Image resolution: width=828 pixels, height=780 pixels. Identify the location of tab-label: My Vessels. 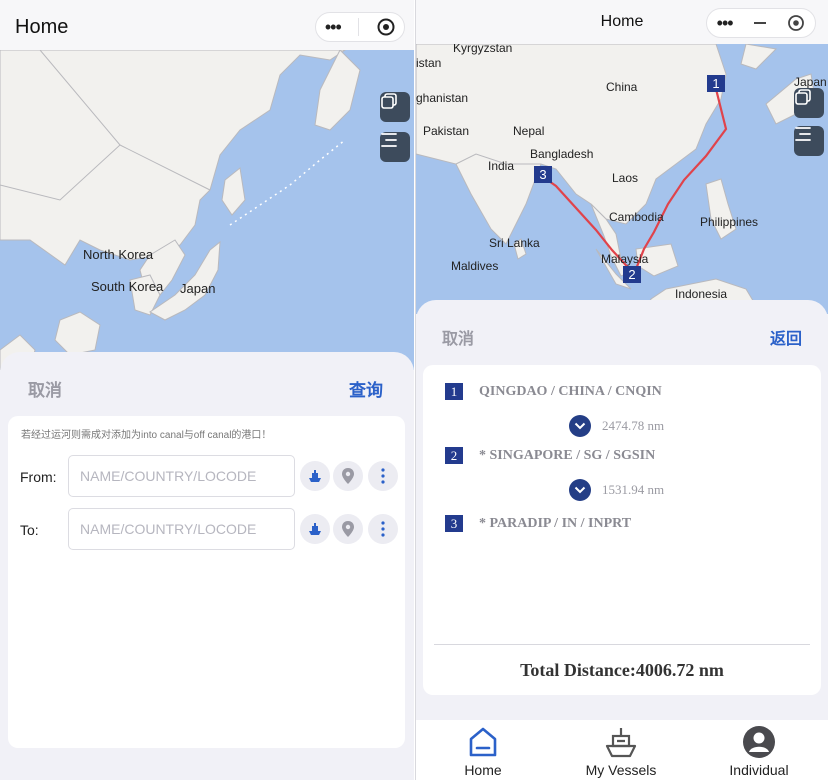
(621, 770).